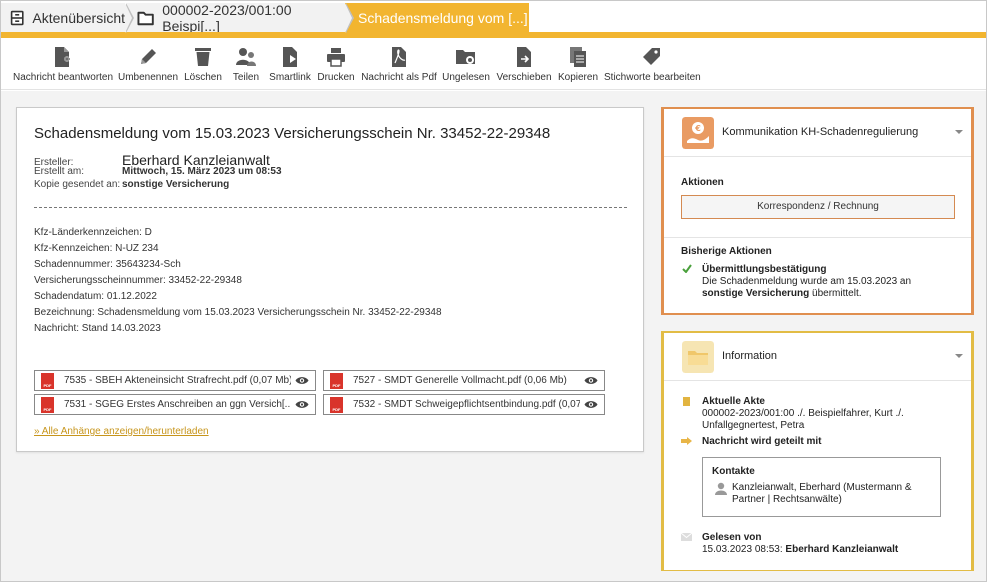  What do you see at coordinates (652, 67) in the screenshot?
I see `edit-keywords-button: Stichworte bearbeiten` at bounding box center [652, 67].